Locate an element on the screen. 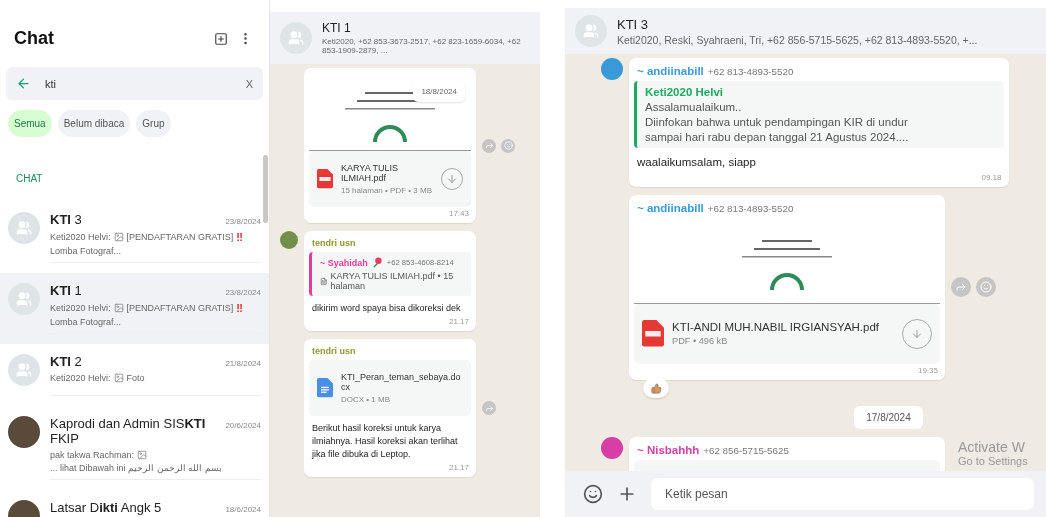  search-field: kti X is located at coordinates (134, 83).